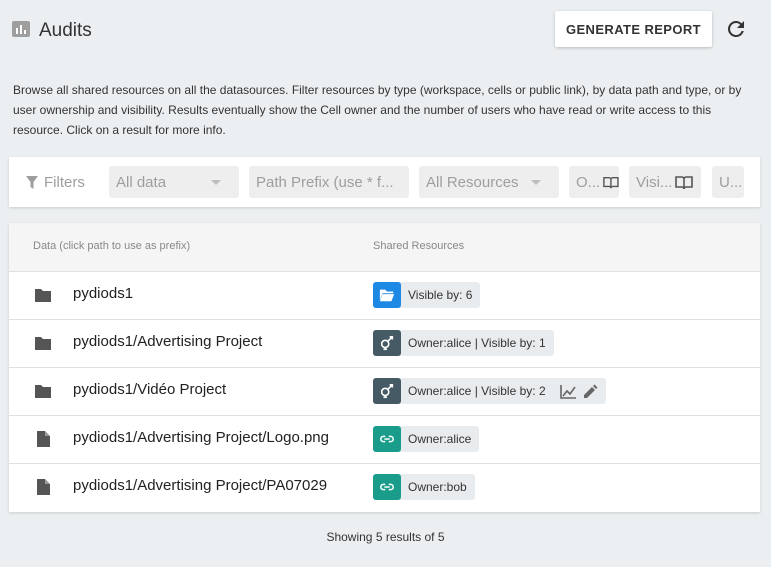  What do you see at coordinates (385, 31) in the screenshot?
I see `page-header: Audits GENERATE REPORT` at bounding box center [385, 31].